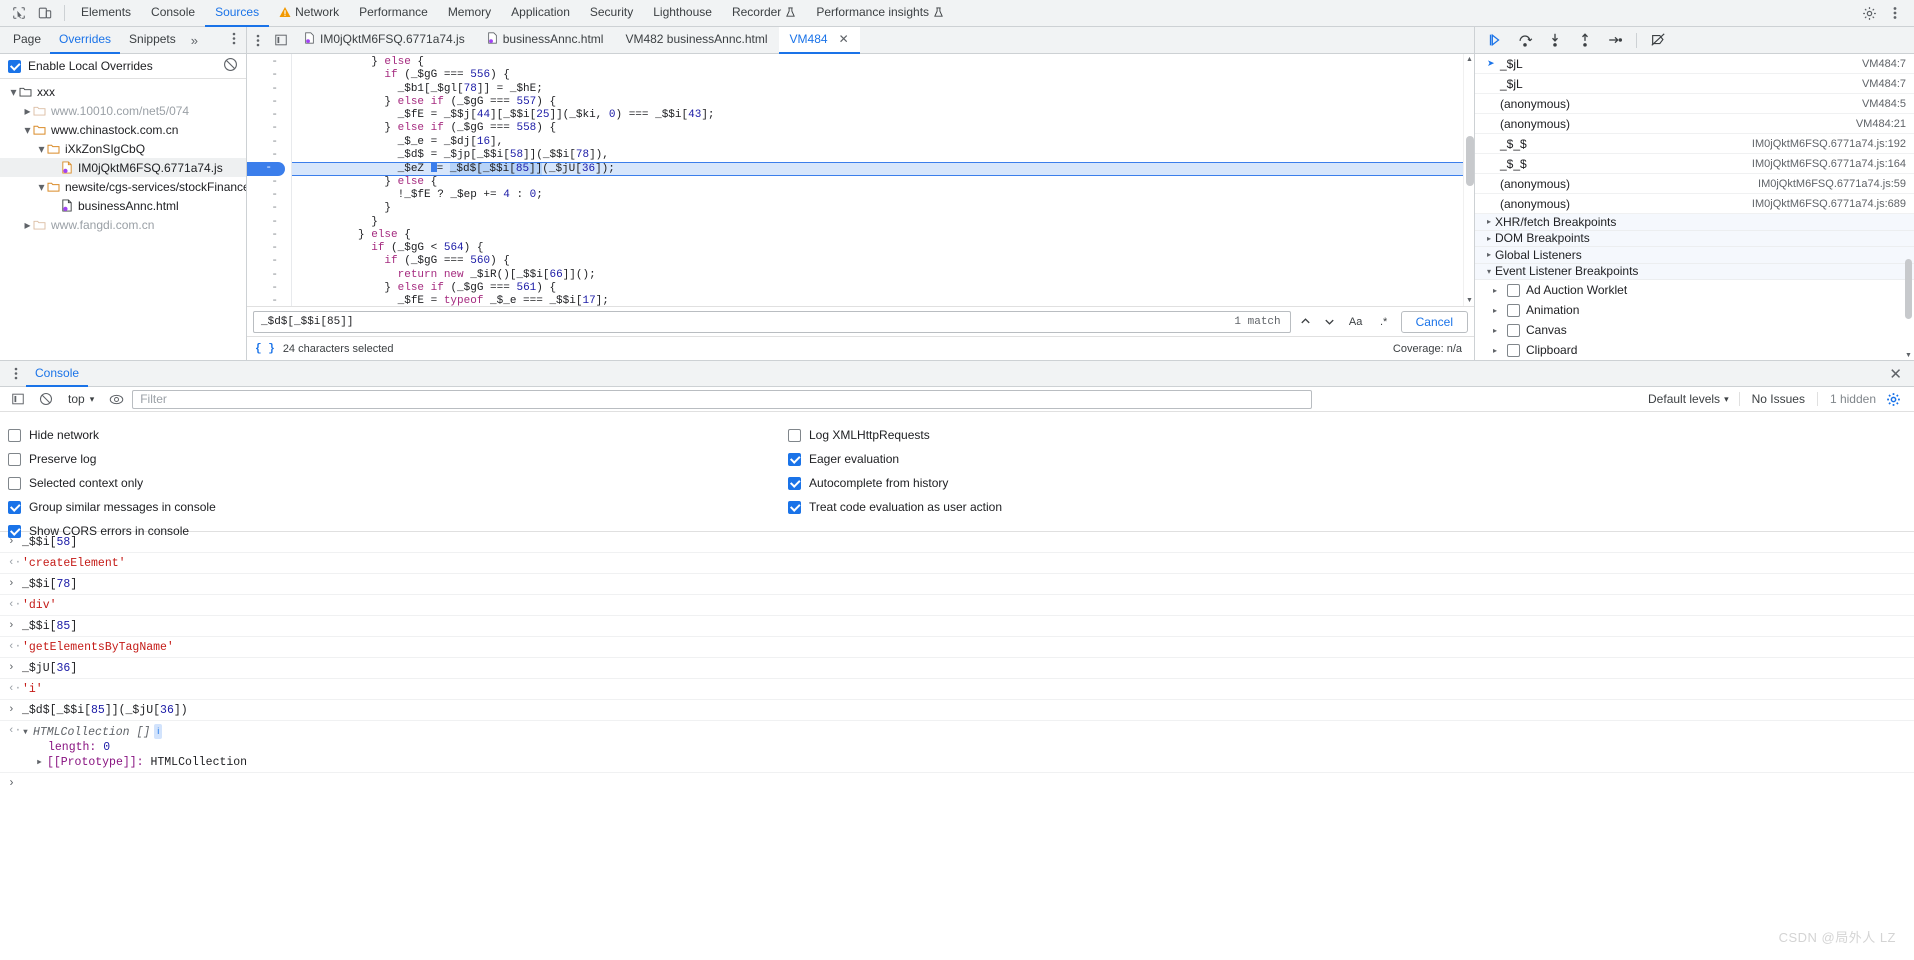 Image resolution: width=1914 pixels, height=960 pixels. What do you see at coordinates (152, 40) in the screenshot?
I see `nav-tab-snippets: Snippets` at bounding box center [152, 40].